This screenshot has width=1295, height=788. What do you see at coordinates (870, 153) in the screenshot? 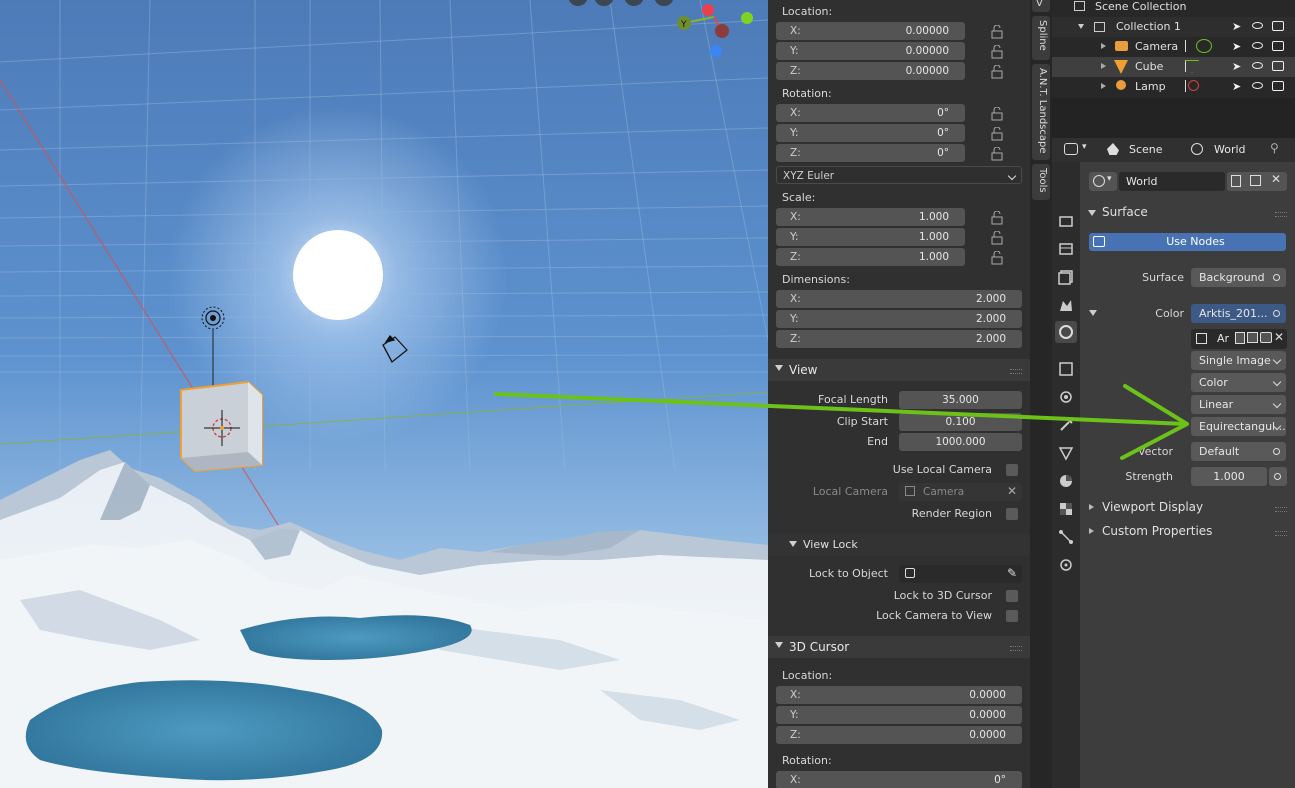
I see `rotation-z-field: Z: 0°` at bounding box center [870, 153].